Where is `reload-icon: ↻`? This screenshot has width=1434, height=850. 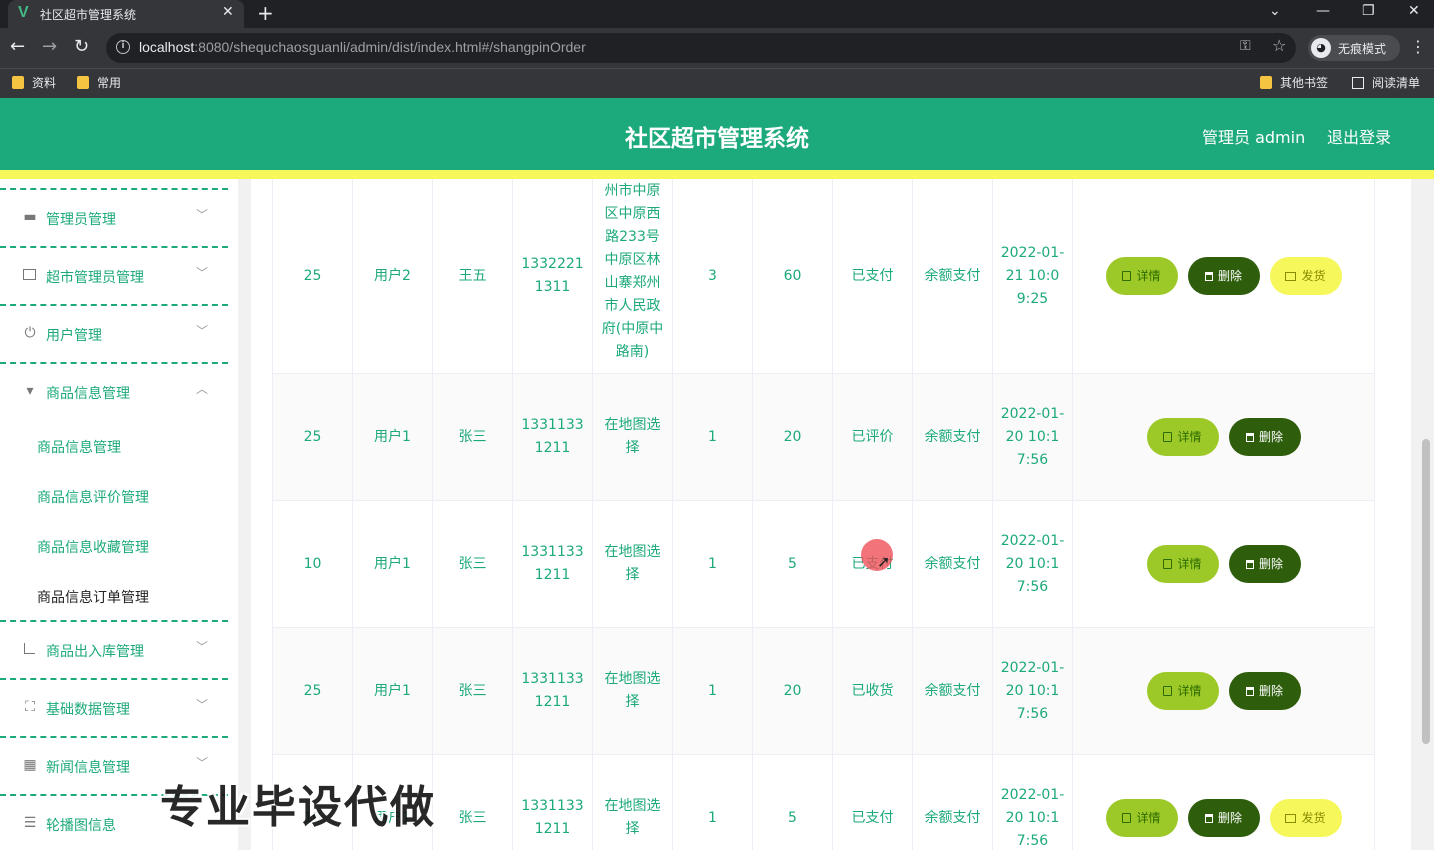
reload-icon: ↻ is located at coordinates (81, 46).